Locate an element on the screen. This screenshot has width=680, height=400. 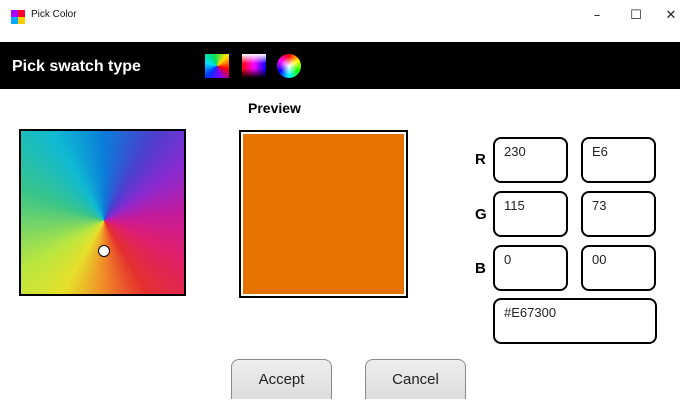
window-title: Pick Color is located at coordinates (54, 14).